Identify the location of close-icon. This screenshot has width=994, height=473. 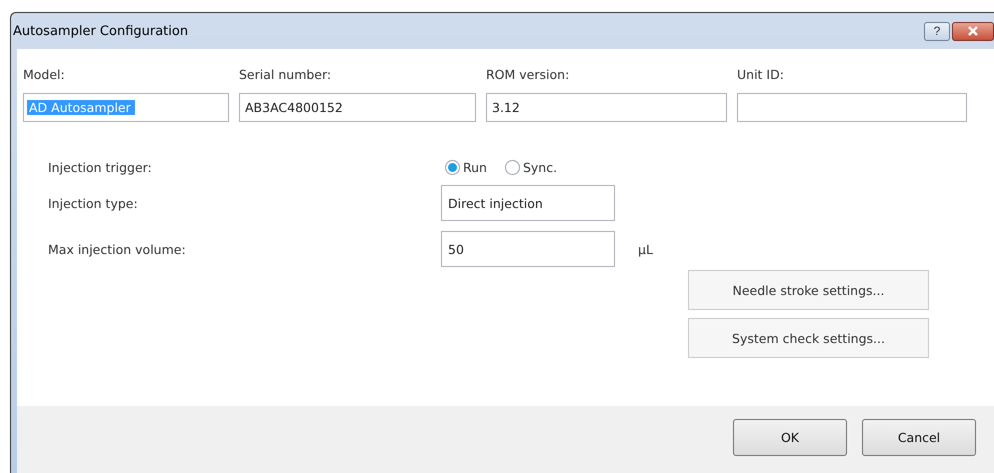
(973, 31).